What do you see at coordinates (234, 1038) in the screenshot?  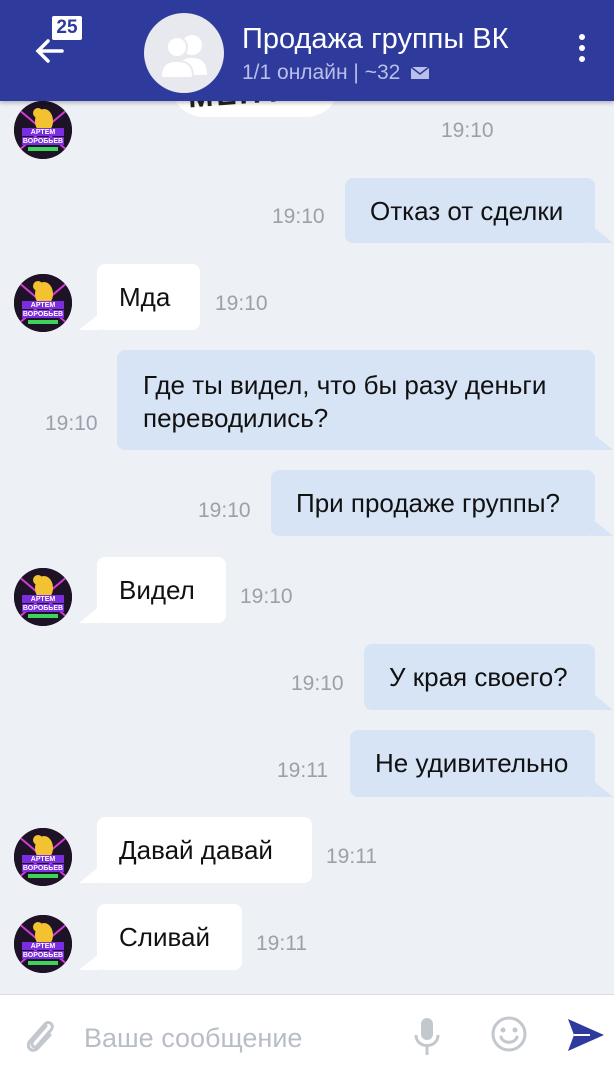 I see `message-input` at bounding box center [234, 1038].